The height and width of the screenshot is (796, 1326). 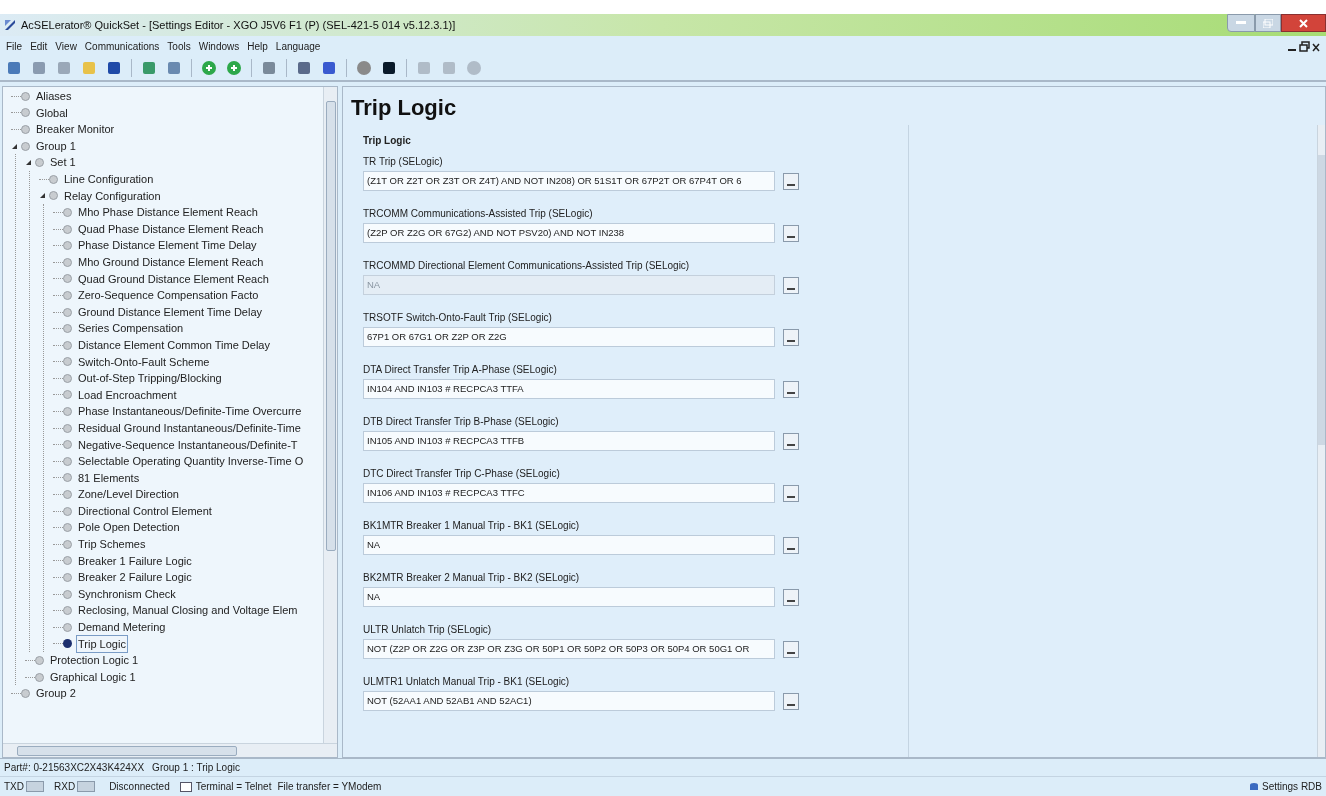 What do you see at coordinates (191, 461) in the screenshot?
I see `tree-item: Selectable Operating Quantity Inverse-Time O` at bounding box center [191, 461].